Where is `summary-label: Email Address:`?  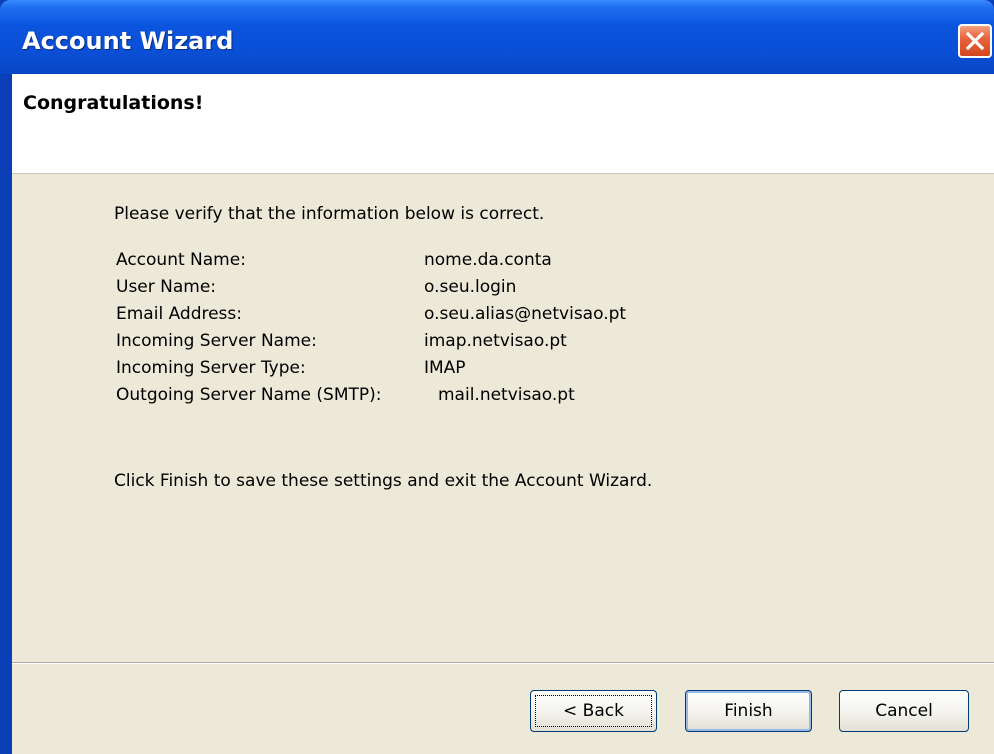 summary-label: Email Address: is located at coordinates (179, 314).